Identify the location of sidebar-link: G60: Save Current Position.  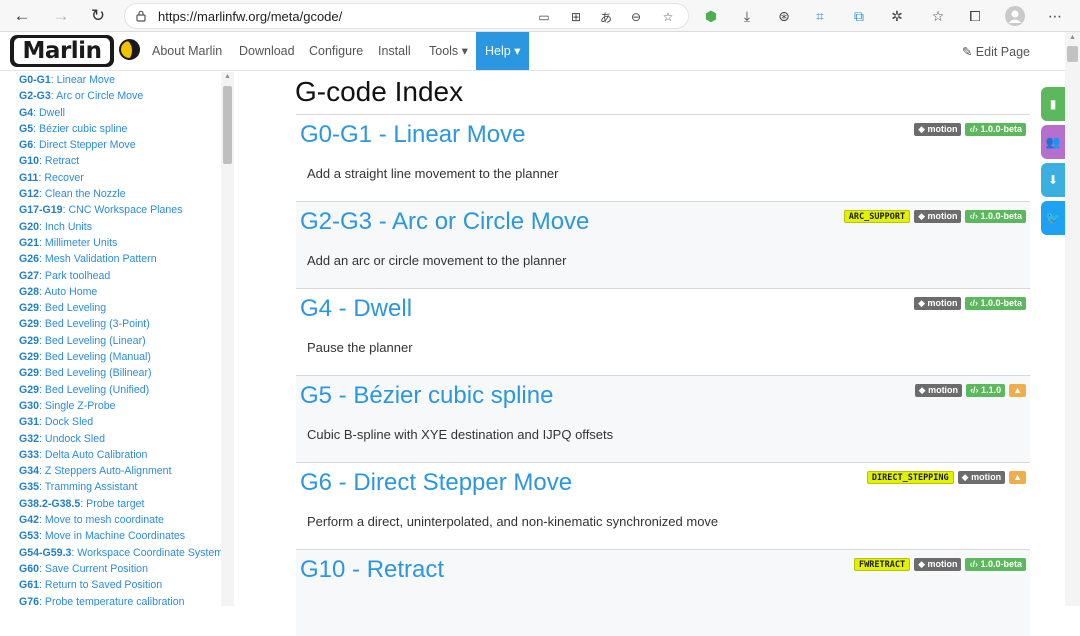
(121, 569).